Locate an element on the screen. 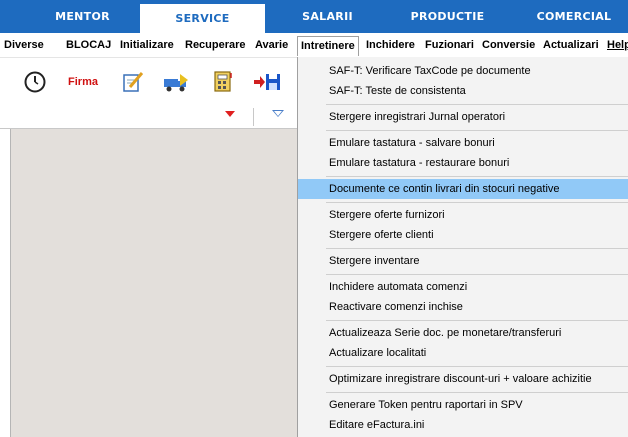  calculator-icon is located at coordinates (223, 81).